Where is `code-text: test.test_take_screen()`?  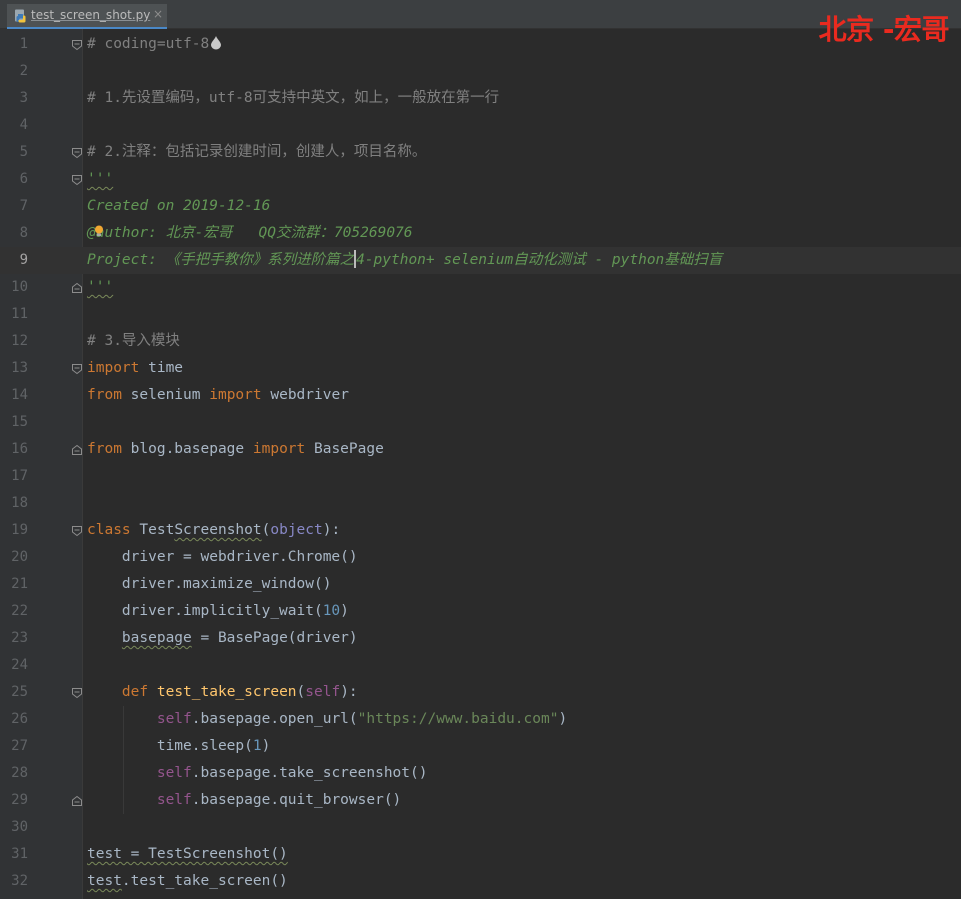
code-text: test.test_take_screen() is located at coordinates (187, 881).